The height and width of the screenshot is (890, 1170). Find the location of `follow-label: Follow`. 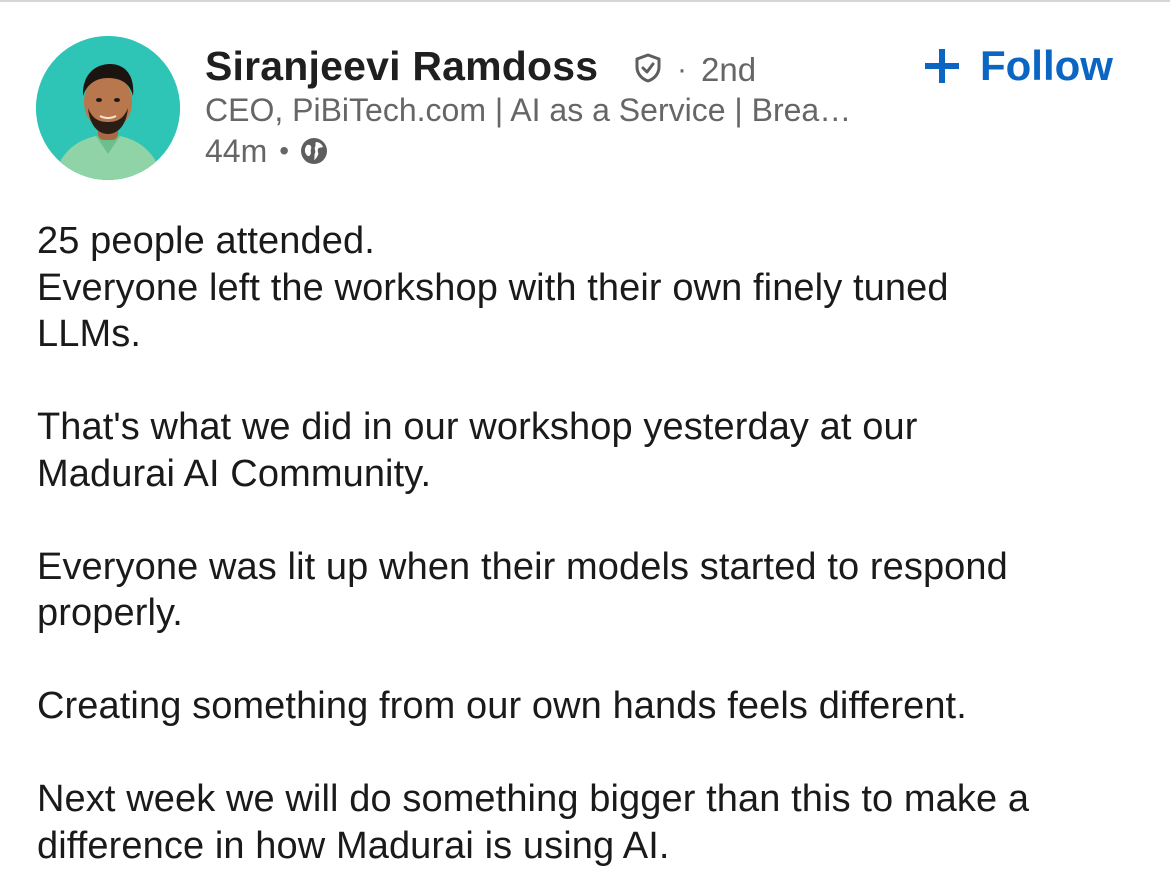

follow-label: Follow is located at coordinates (1046, 65).